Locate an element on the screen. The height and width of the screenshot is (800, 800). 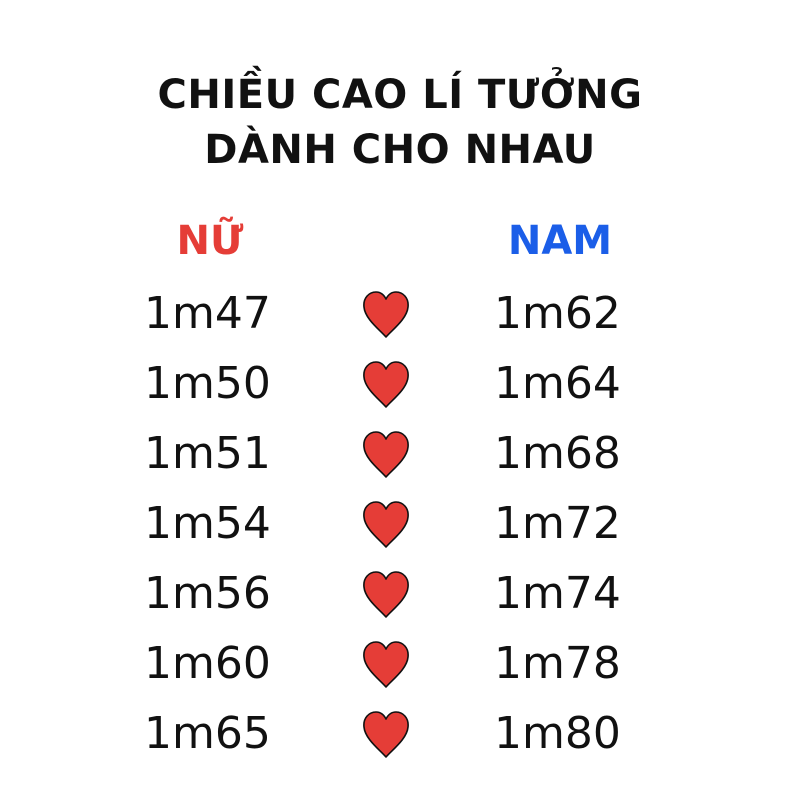
female-height: 1m50 is located at coordinates (207, 383).